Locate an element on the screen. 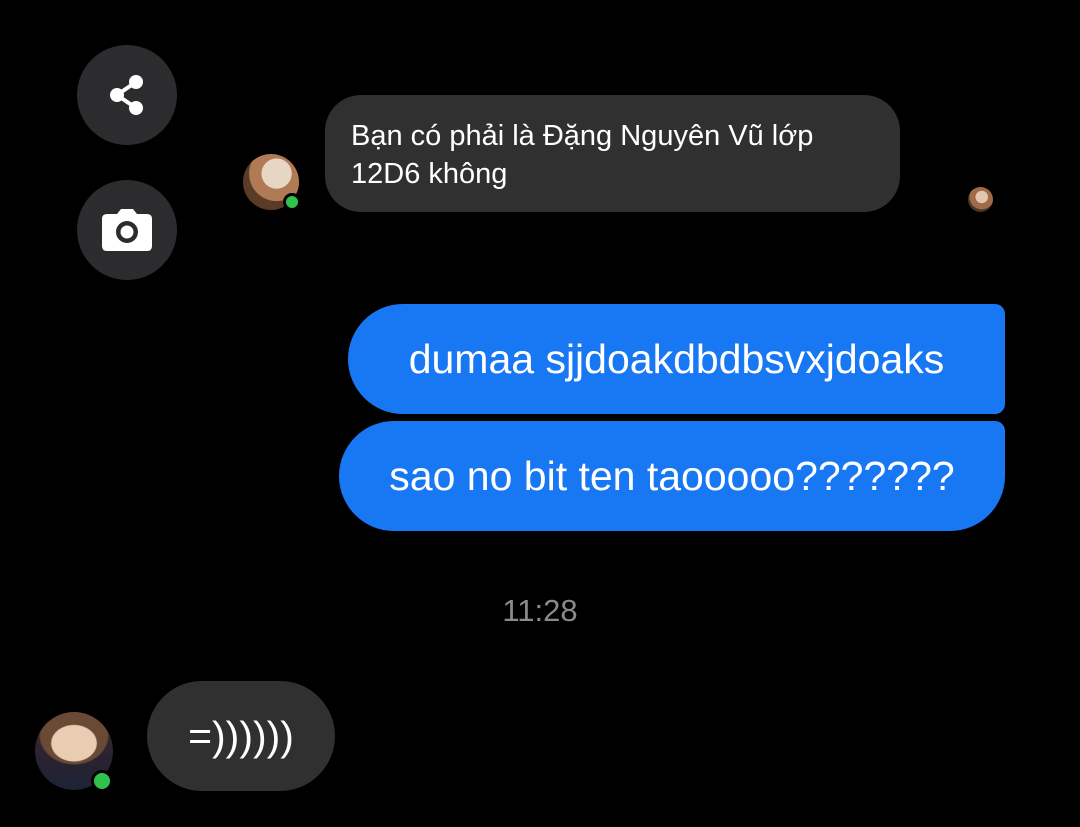 The height and width of the screenshot is (827, 1080). share-icon is located at coordinates (126, 95).